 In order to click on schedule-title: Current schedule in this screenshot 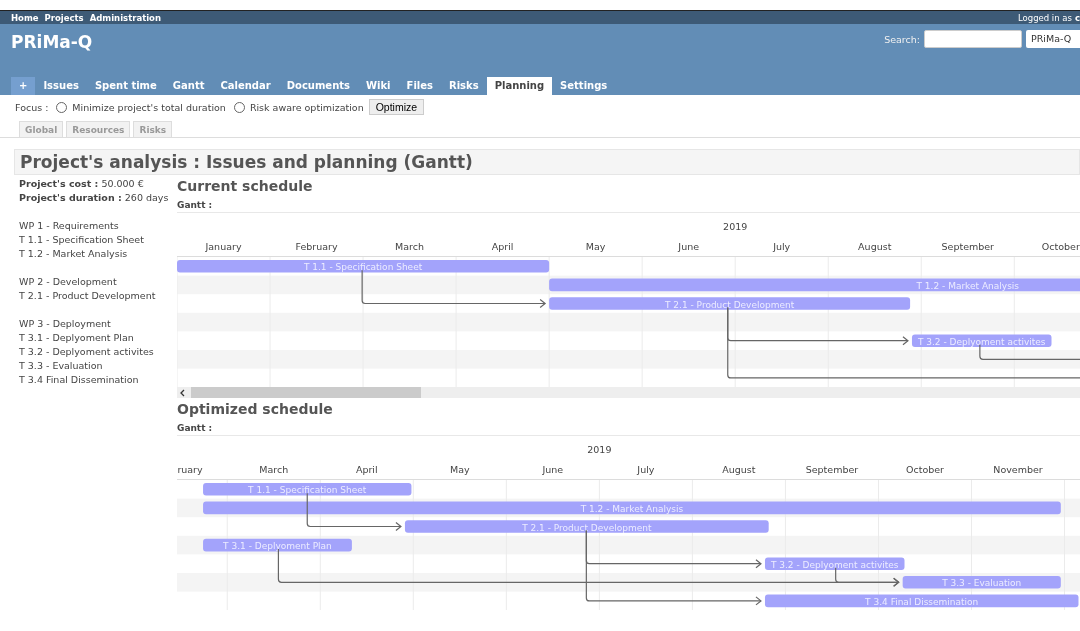, I will do `click(245, 186)`.